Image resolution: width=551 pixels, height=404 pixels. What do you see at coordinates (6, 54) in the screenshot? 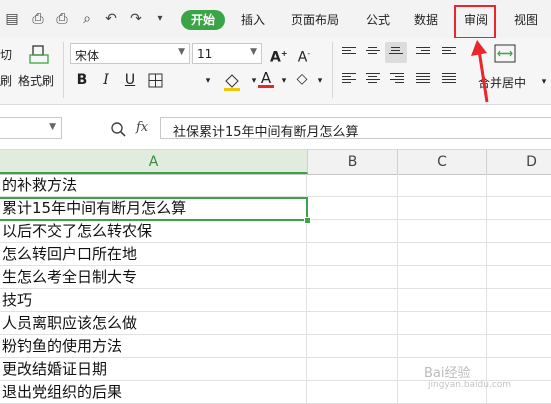
I see `cut-label-partial: 切` at bounding box center [6, 54].